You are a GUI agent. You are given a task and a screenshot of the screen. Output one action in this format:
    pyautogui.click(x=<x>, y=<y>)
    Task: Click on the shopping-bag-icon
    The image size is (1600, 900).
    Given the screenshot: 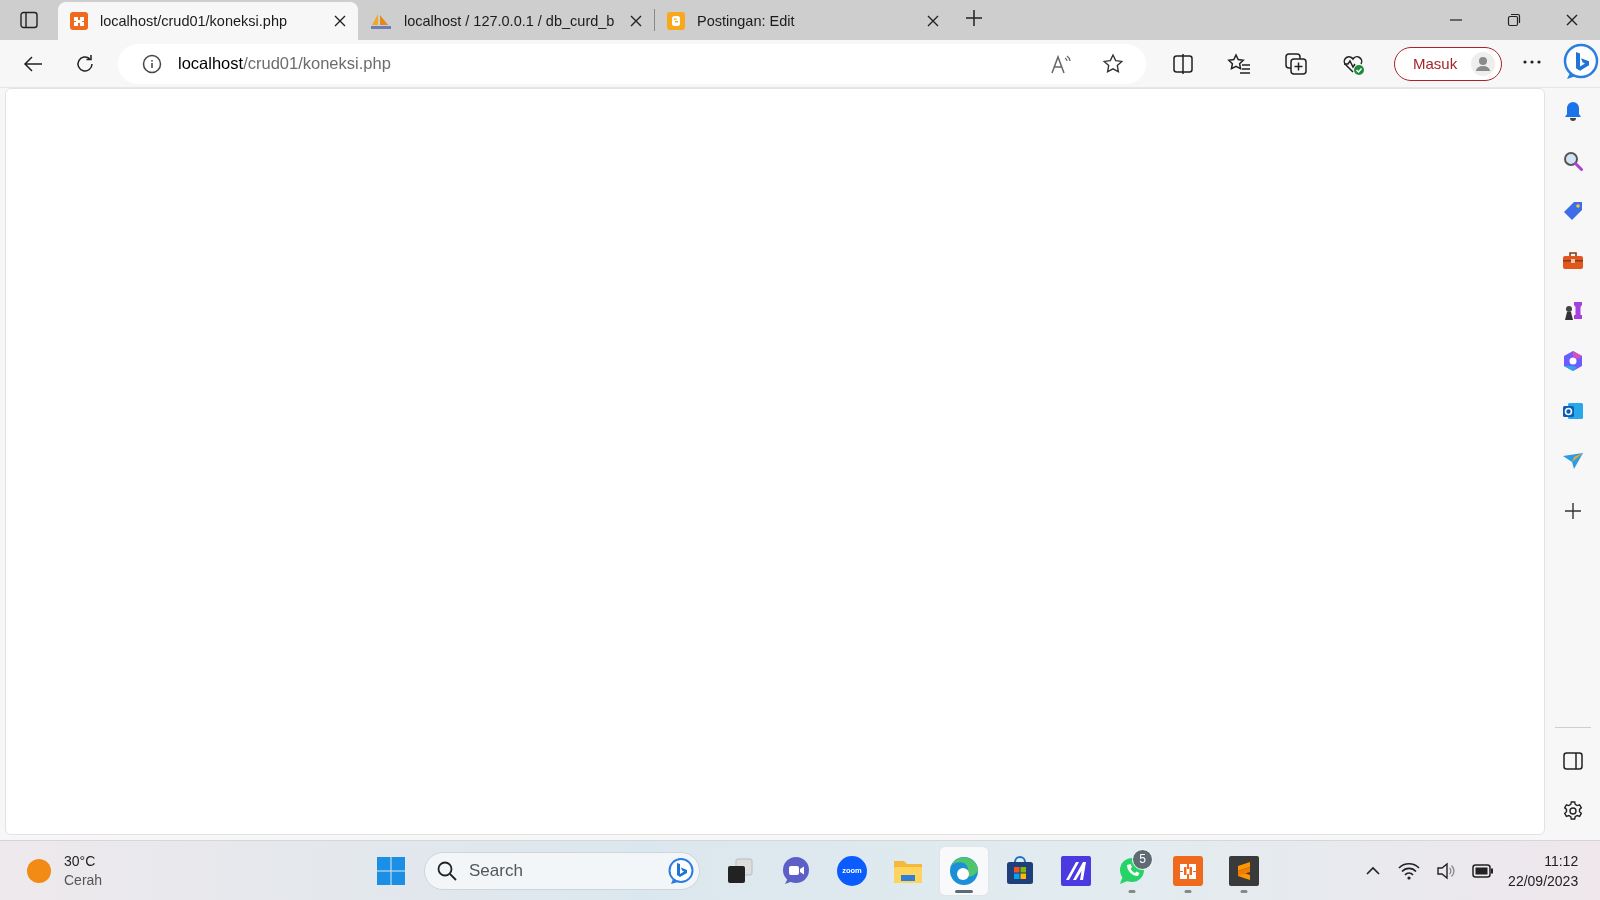 What is the action you would take?
    pyautogui.click(x=1020, y=870)
    